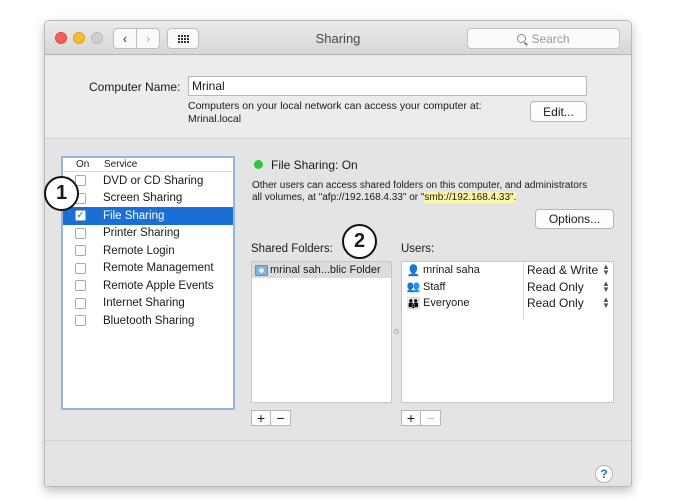 Image resolution: width=675 pixels, height=500 pixels. Describe the element at coordinates (314, 165) in the screenshot. I see `file-sharing-status: File Sharing: On` at that location.